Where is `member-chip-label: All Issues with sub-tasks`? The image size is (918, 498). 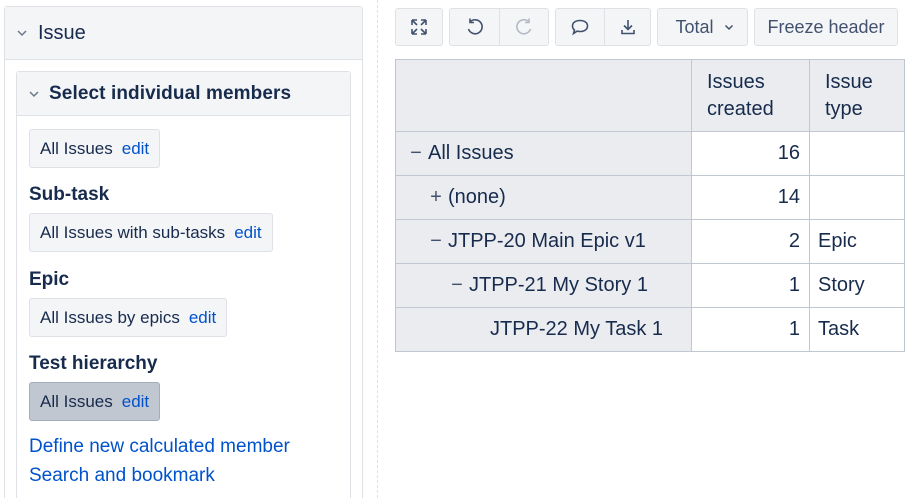
member-chip-label: All Issues with sub-tasks is located at coordinates (133, 232).